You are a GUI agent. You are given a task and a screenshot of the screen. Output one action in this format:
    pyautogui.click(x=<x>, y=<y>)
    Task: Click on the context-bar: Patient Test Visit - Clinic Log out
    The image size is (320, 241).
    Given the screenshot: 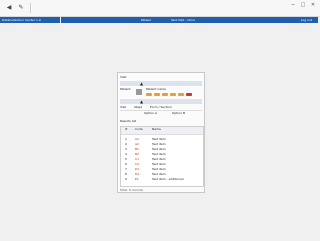 What is the action you would take?
    pyautogui.click(x=189, y=20)
    